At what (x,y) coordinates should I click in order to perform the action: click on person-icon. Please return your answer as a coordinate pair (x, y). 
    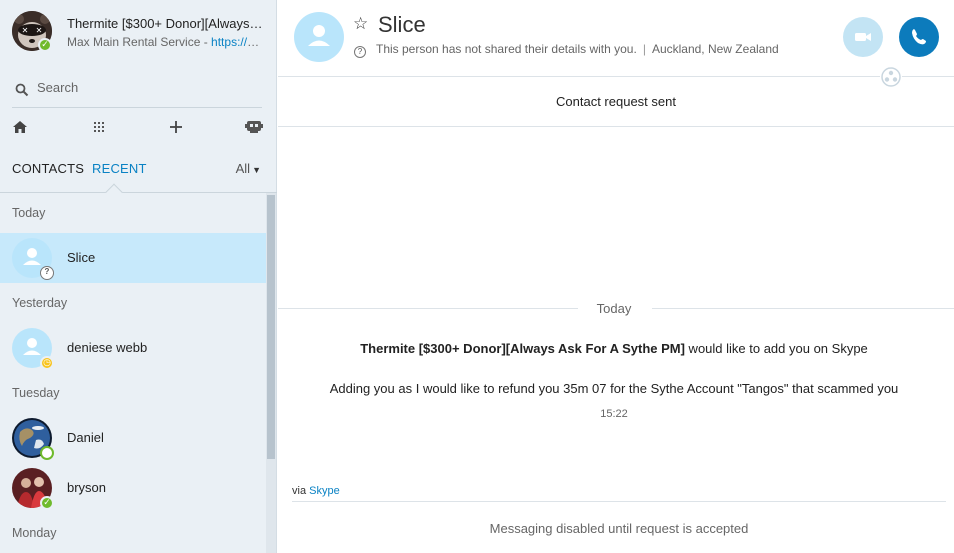
    Looking at the image, I should click on (319, 35).